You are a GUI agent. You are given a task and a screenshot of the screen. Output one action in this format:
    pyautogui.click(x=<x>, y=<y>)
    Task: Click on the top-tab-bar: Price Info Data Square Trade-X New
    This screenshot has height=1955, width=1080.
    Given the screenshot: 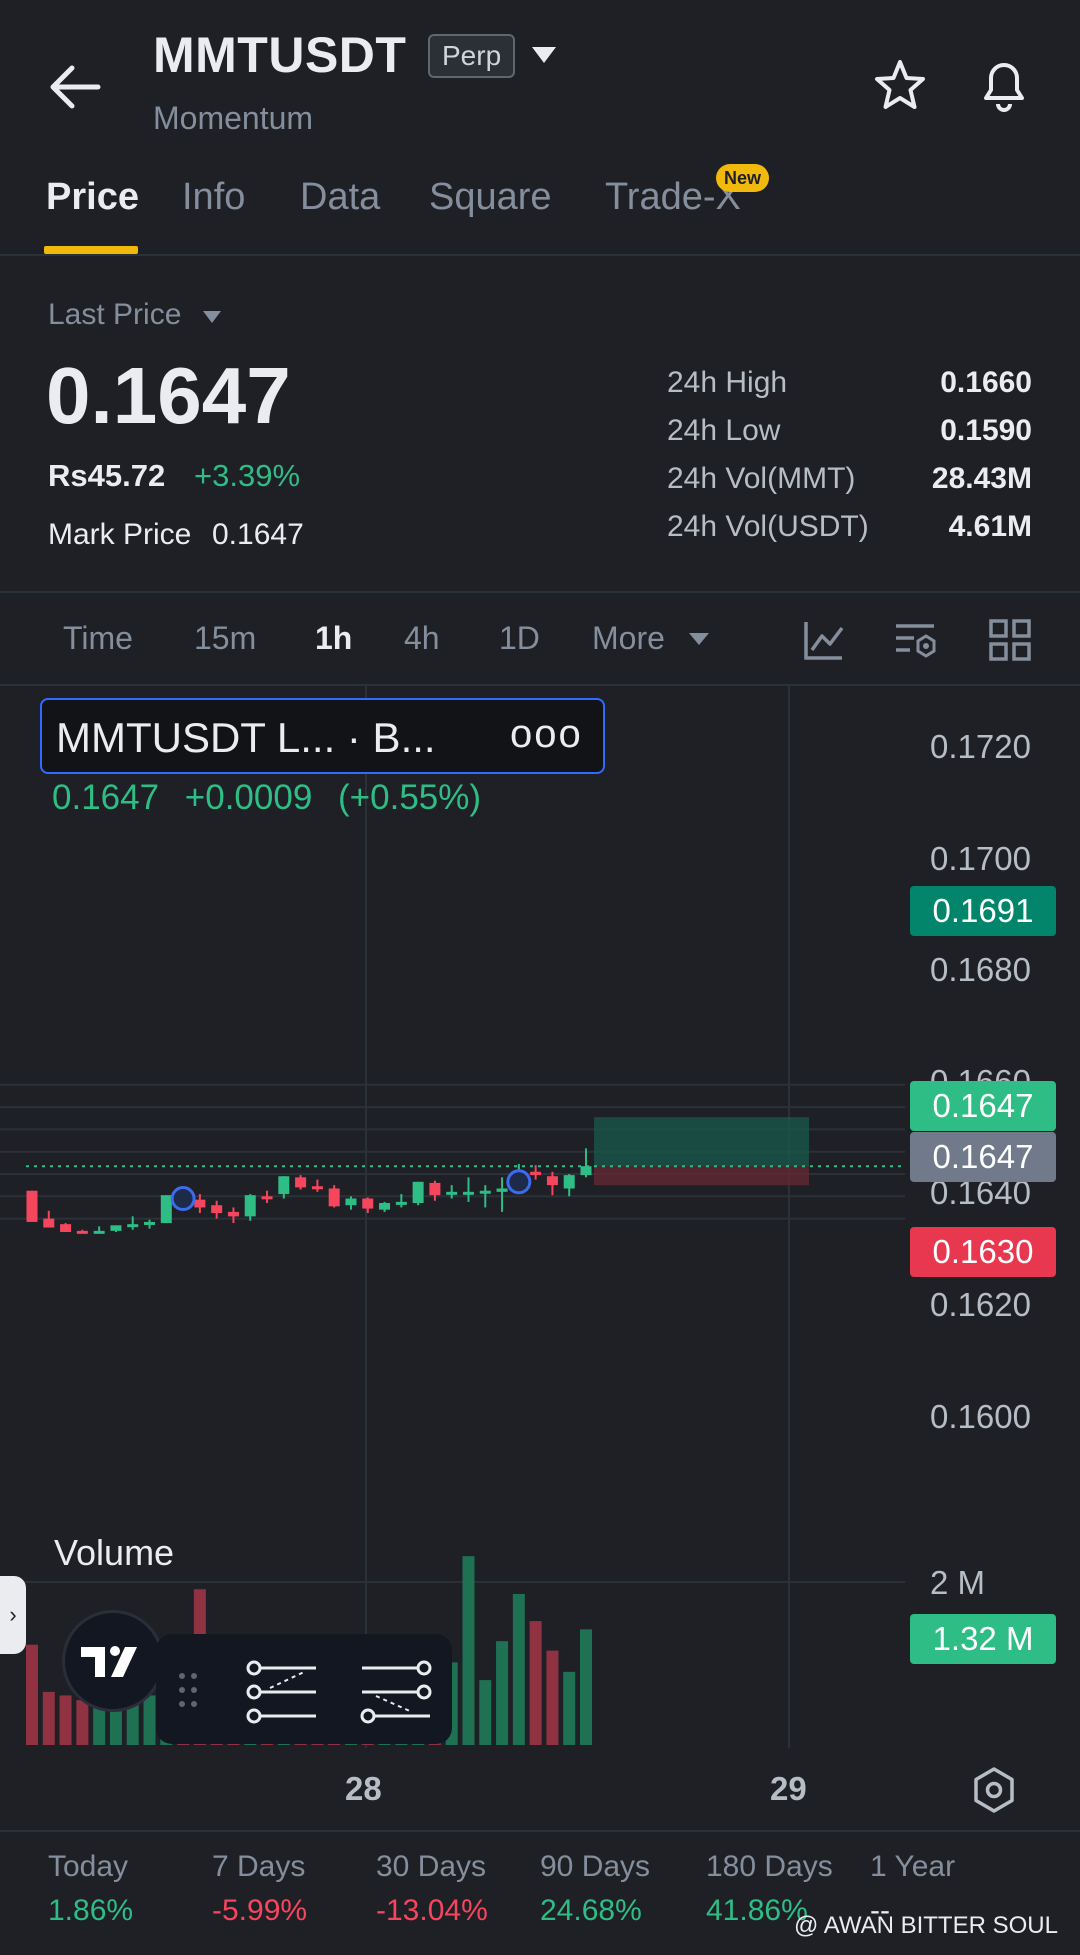 What is the action you would take?
    pyautogui.click(x=540, y=210)
    